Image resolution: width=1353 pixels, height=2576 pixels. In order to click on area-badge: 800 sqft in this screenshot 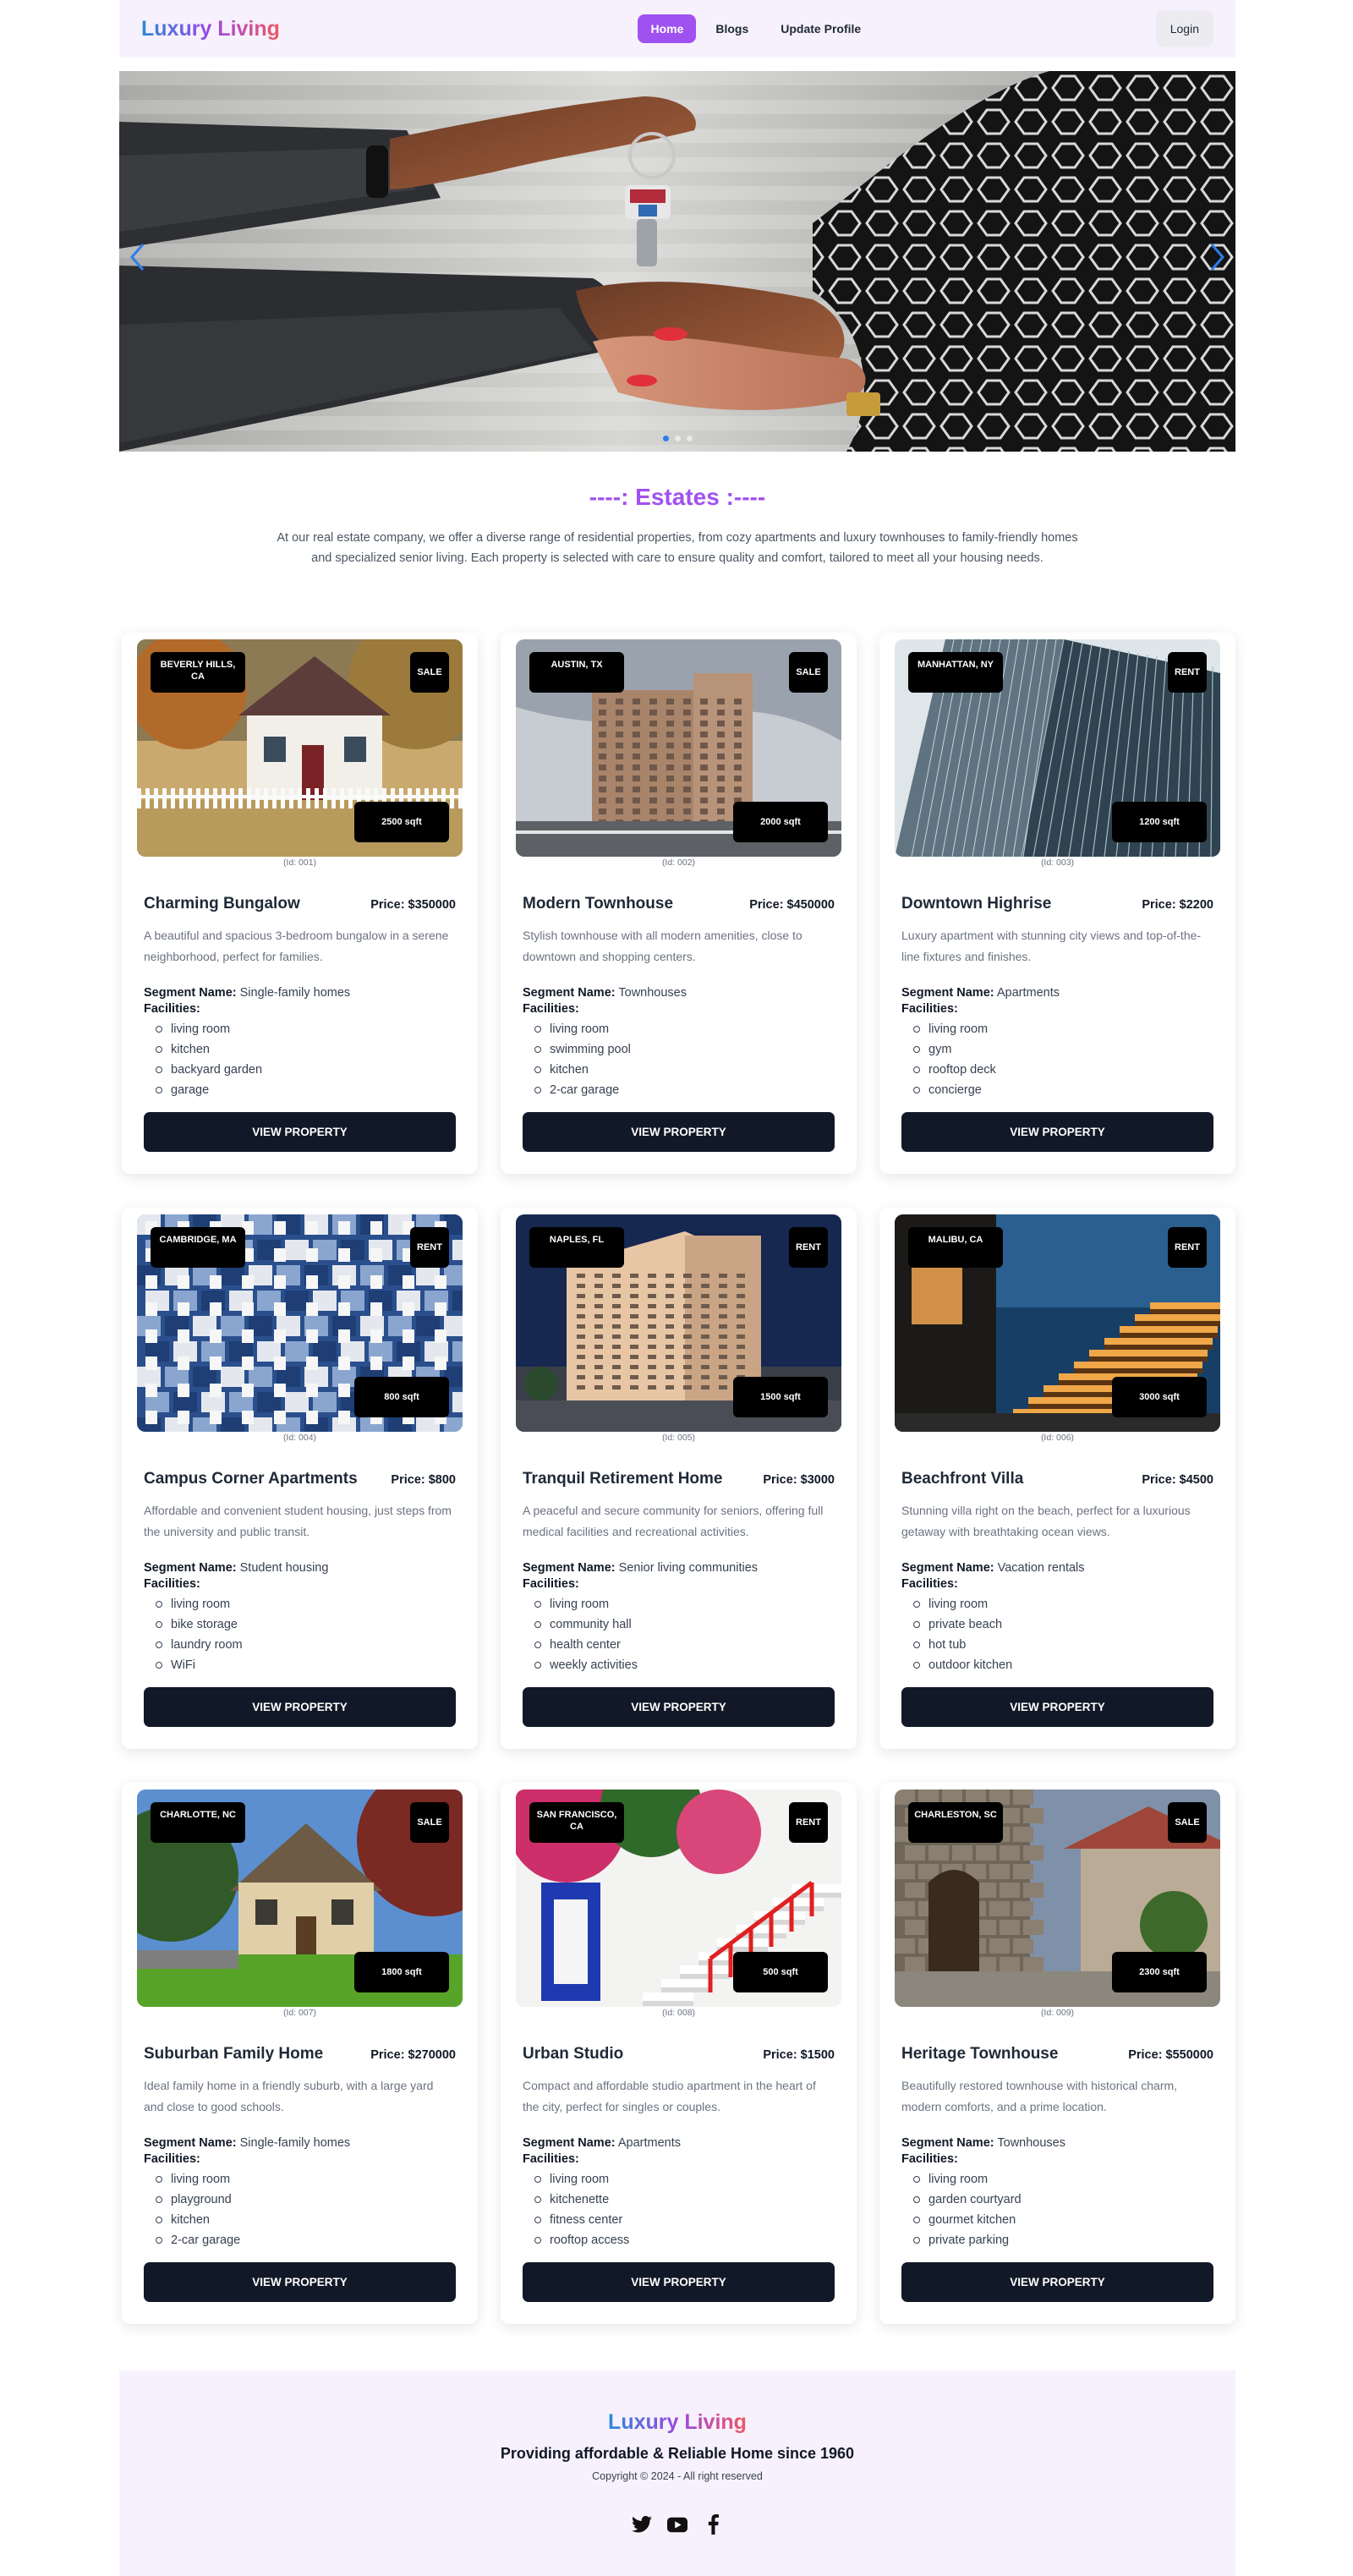, I will do `click(401, 1397)`.